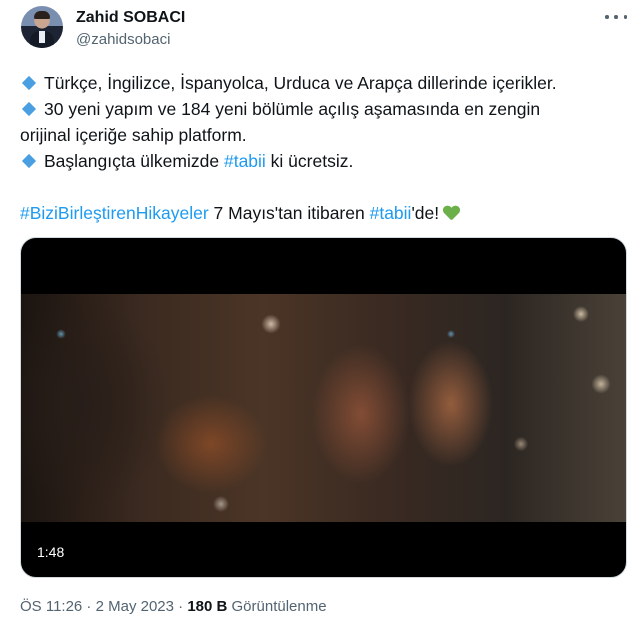 This screenshot has width=640, height=630. Describe the element at coordinates (277, 606) in the screenshot. I see `views-label: Görüntülenme` at that location.